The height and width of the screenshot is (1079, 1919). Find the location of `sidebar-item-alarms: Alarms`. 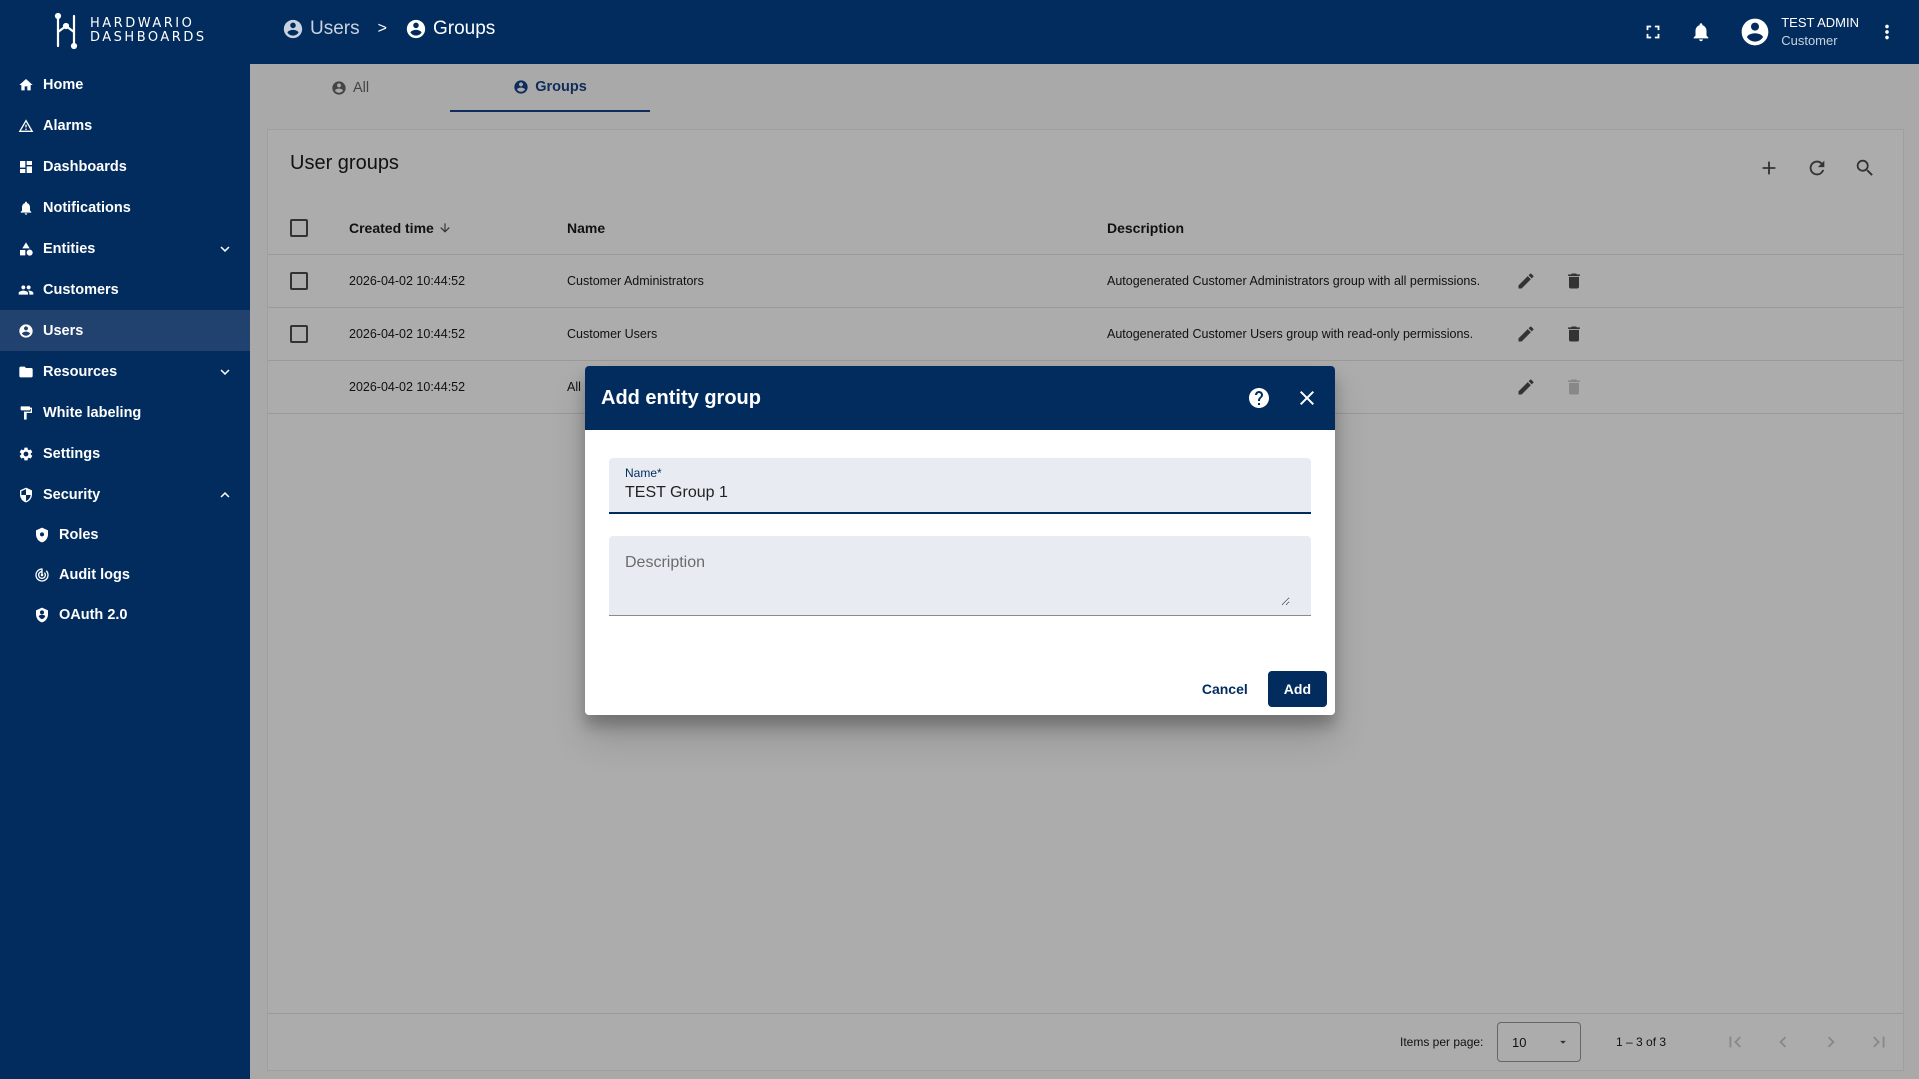

sidebar-item-alarms: Alarms is located at coordinates (125, 125).